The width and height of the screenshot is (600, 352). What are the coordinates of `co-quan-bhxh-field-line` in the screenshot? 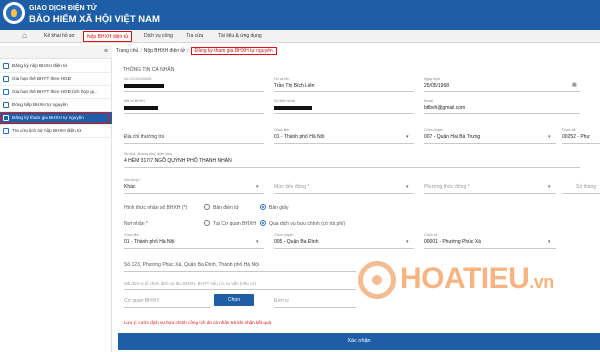 It's located at (167, 307).